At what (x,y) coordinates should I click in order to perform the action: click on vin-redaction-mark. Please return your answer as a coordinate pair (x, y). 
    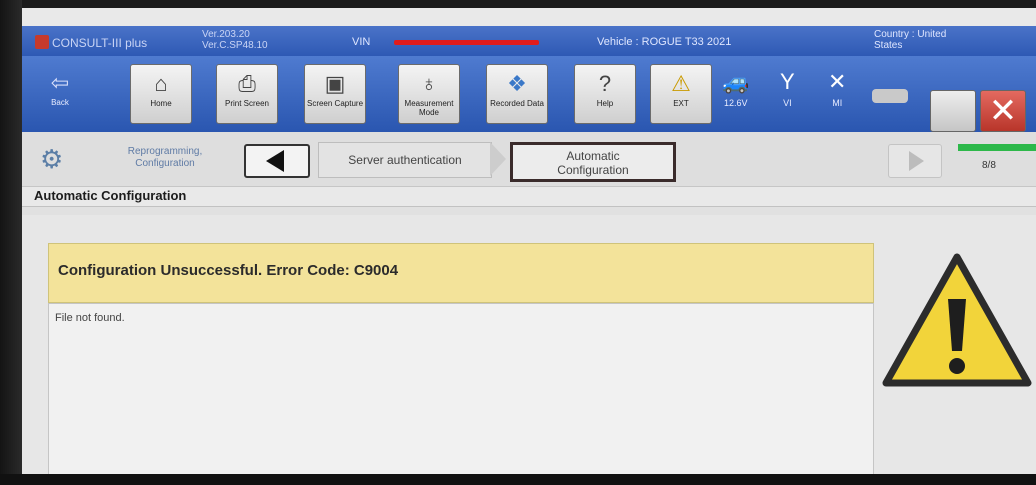
    Looking at the image, I should click on (466, 42).